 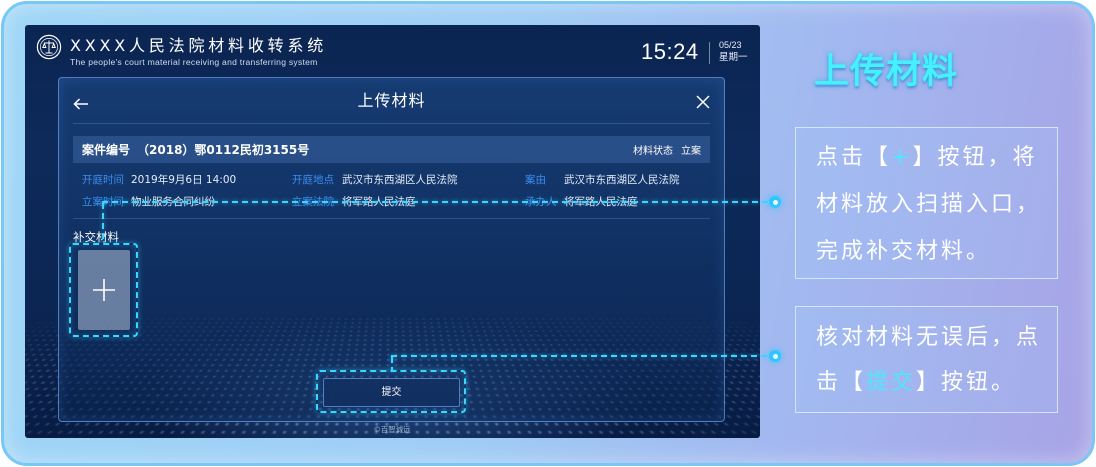 I want to click on guide-step-add-material: 点击【+】按钮，将 材料放入扫描入口， 完成补交材料。, so click(x=926, y=203).